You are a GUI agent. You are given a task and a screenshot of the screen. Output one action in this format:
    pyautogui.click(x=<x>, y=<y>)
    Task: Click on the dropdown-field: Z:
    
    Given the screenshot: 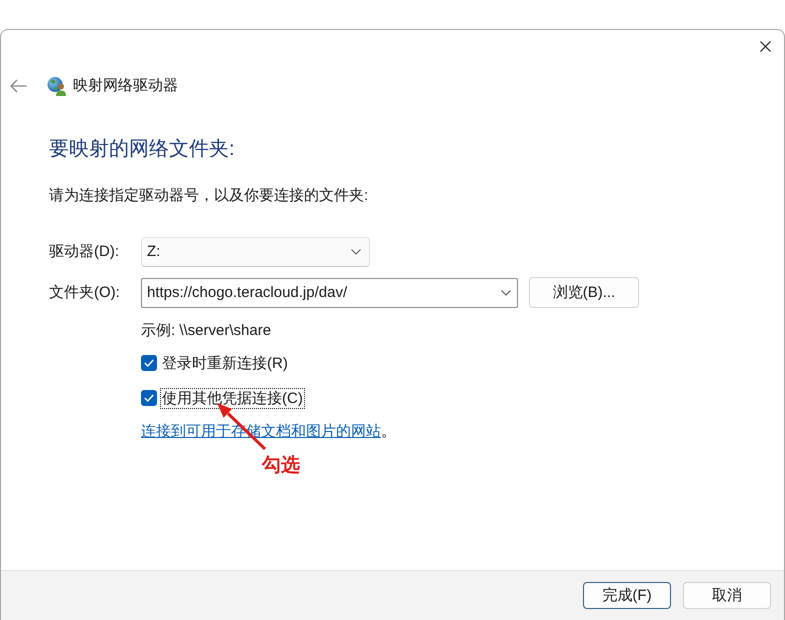 What is the action you would take?
    pyautogui.click(x=255, y=251)
    